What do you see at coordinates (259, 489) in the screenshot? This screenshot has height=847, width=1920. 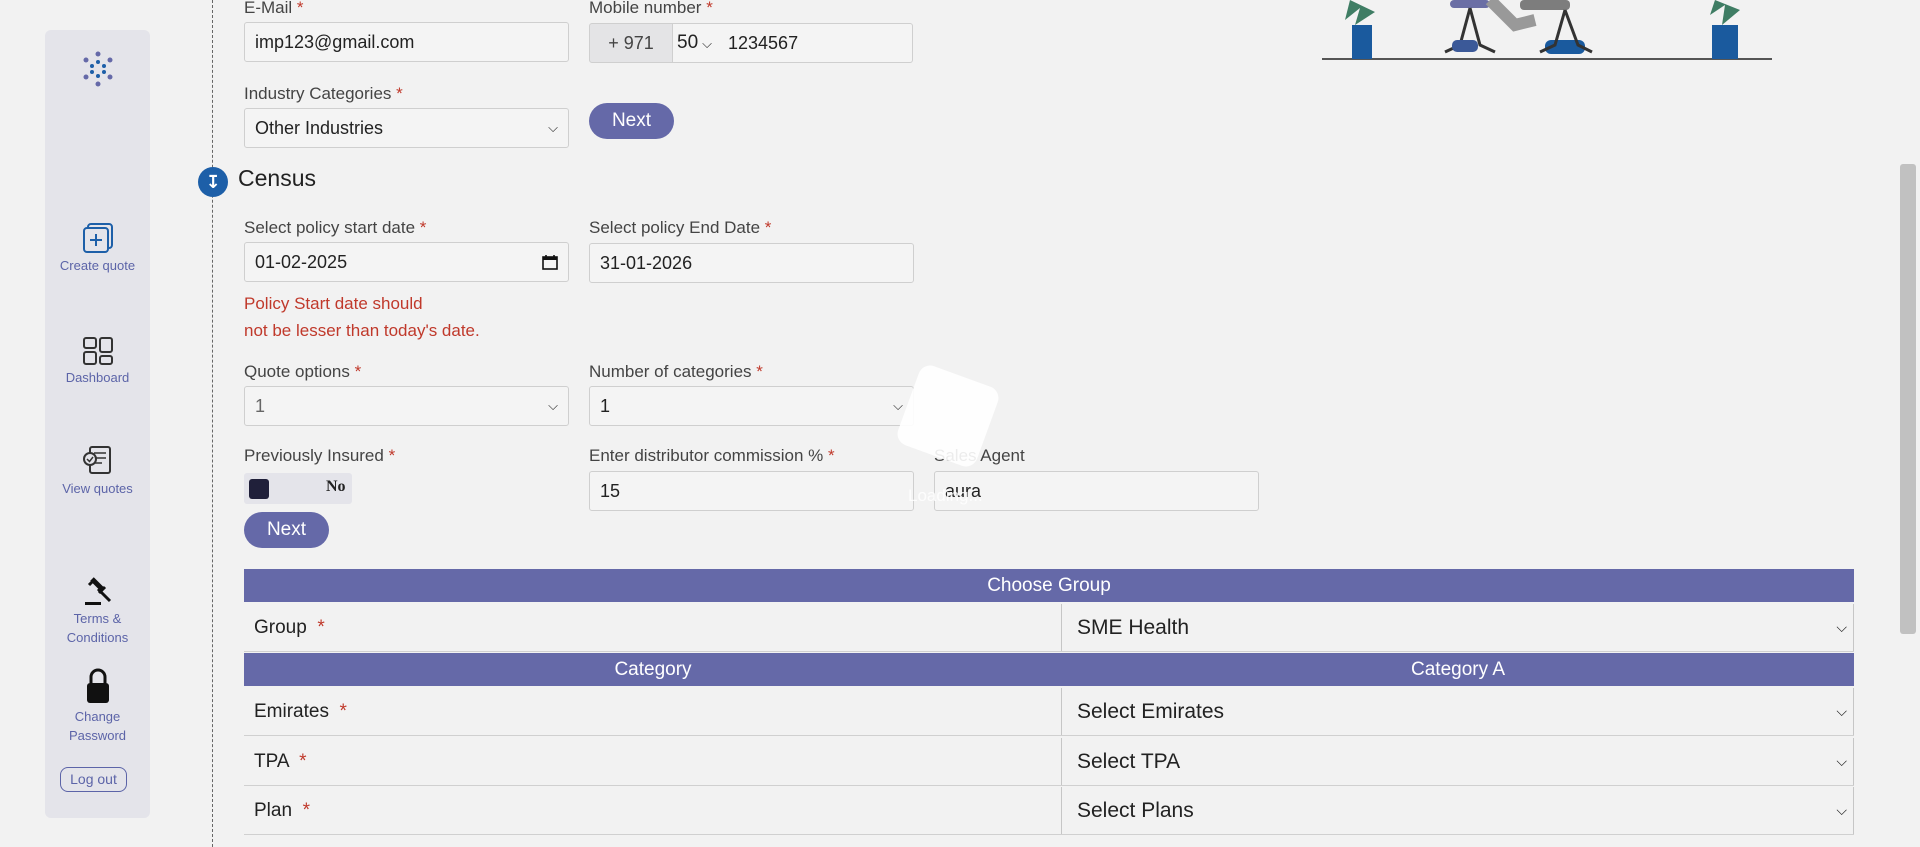 I see `toggle-knob` at bounding box center [259, 489].